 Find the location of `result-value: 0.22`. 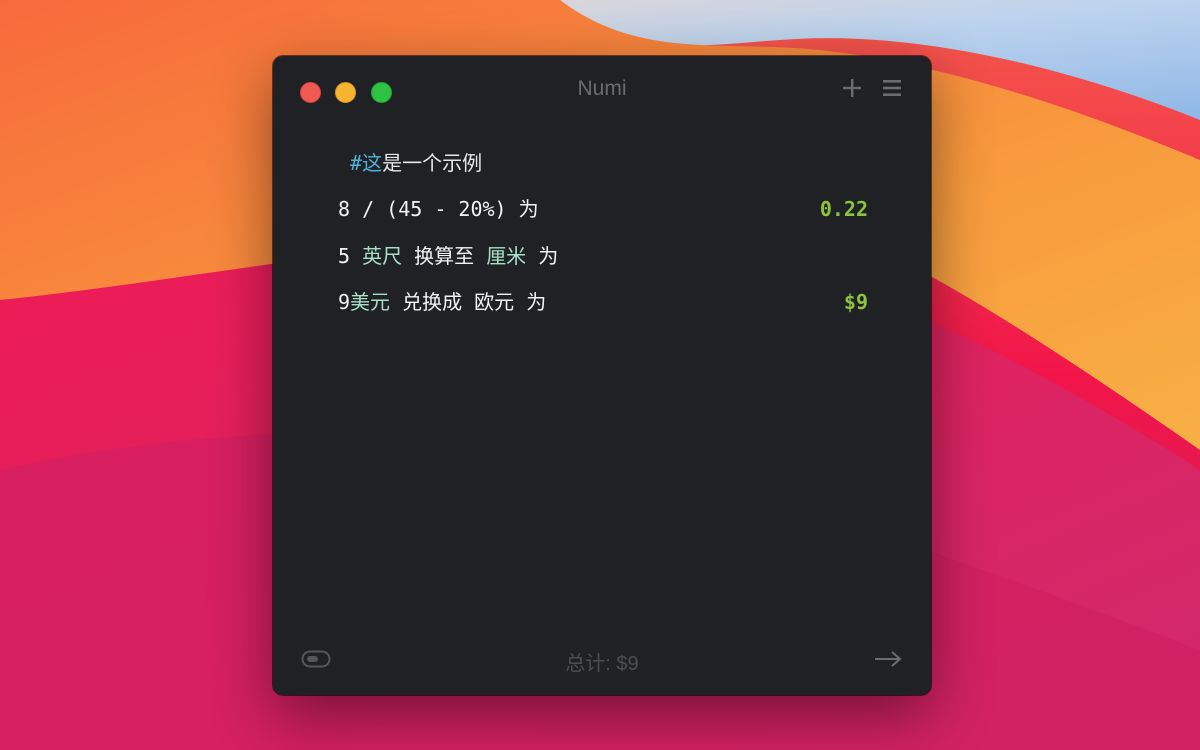

result-value: 0.22 is located at coordinates (843, 209).